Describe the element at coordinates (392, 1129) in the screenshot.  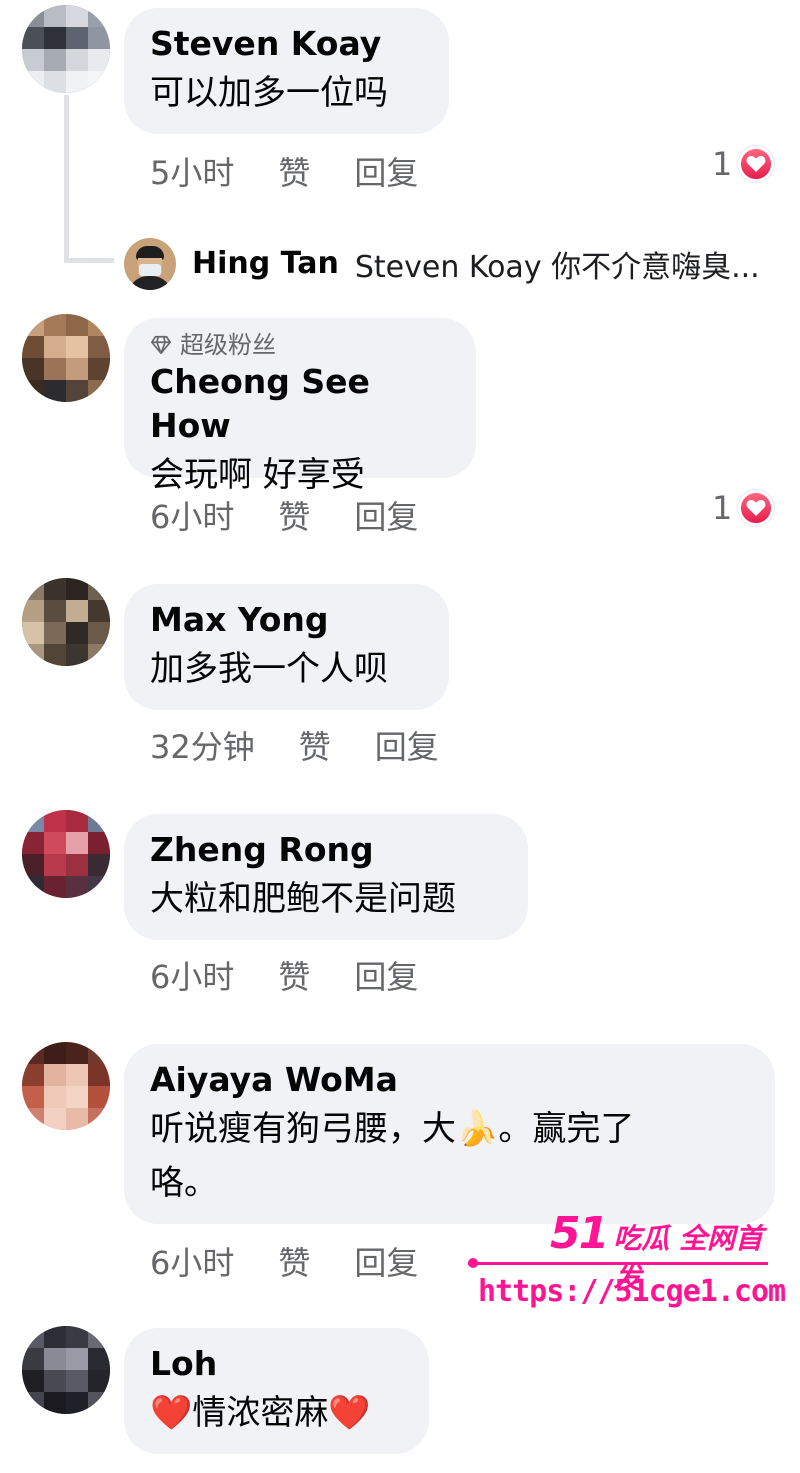
I see `comment-text-line-1: 听说瘦有狗弓腰，大🍌。赢完了` at that location.